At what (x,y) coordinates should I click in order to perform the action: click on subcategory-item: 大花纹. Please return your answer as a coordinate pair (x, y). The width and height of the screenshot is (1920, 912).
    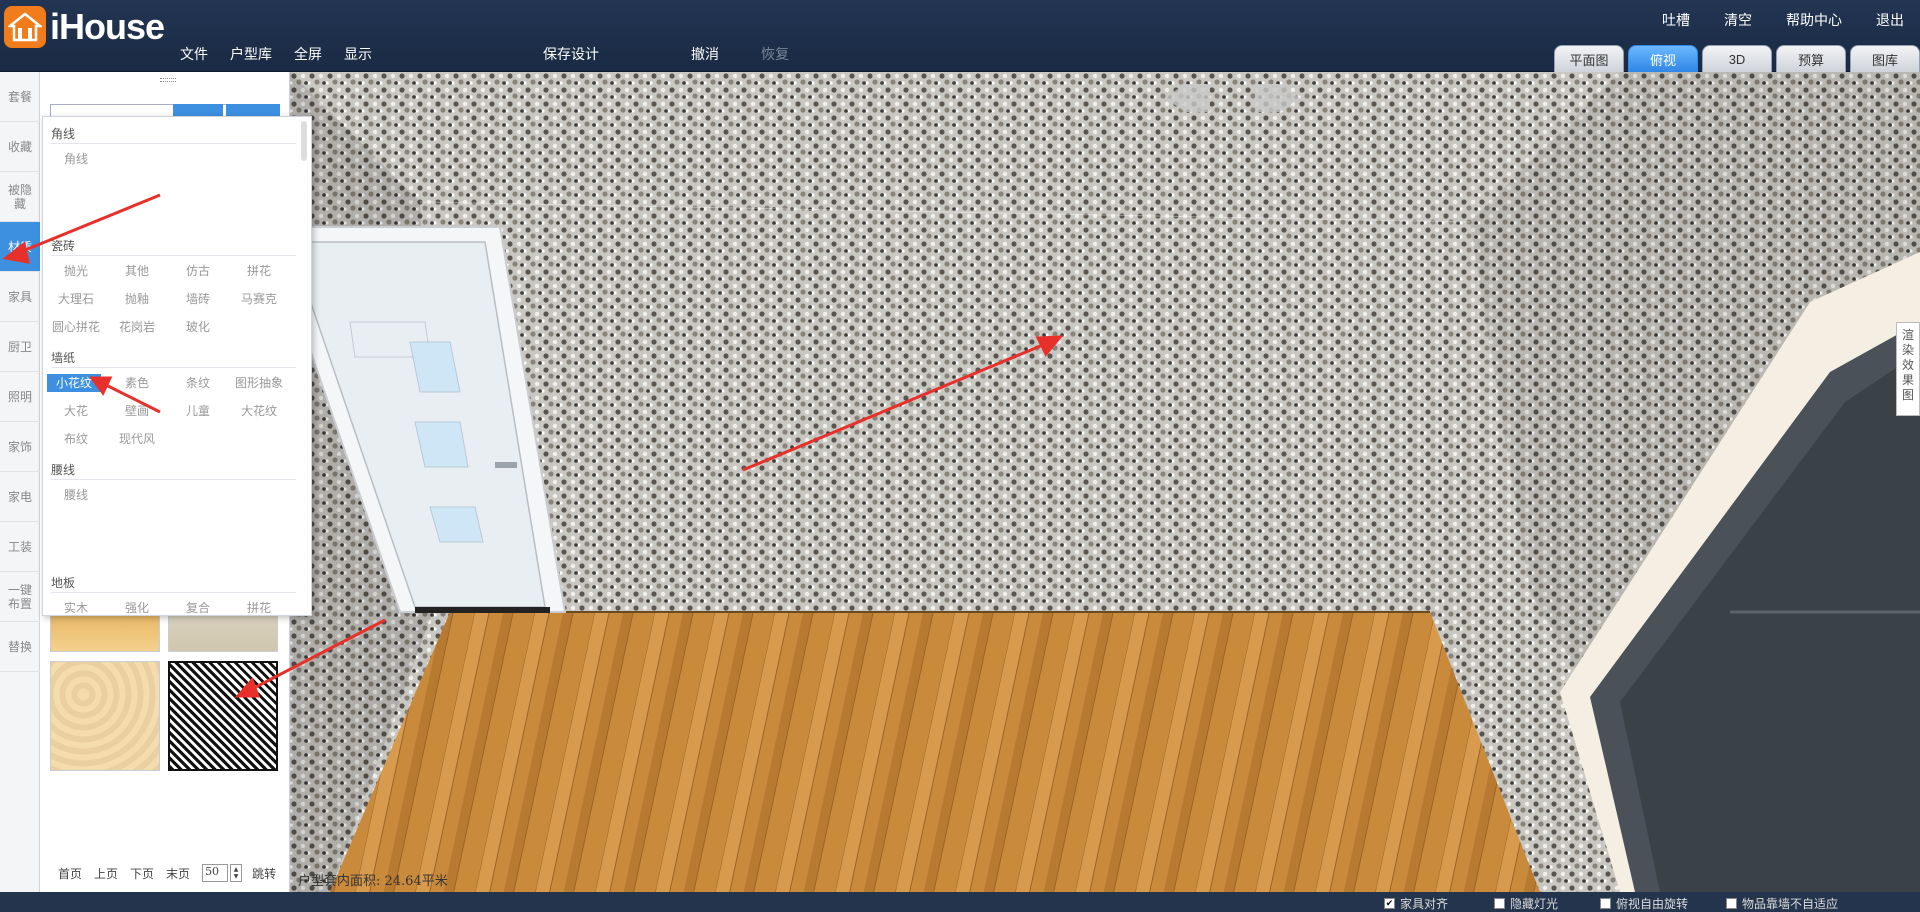
    Looking at the image, I should click on (259, 411).